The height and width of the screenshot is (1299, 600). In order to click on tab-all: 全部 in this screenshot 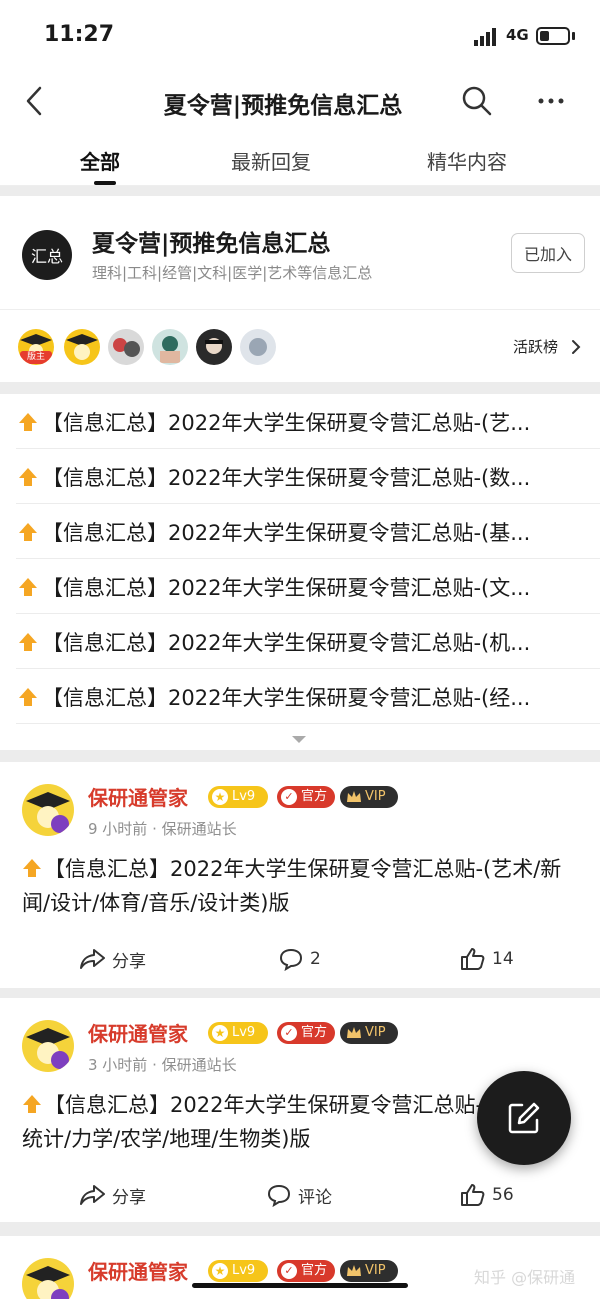, I will do `click(100, 160)`.